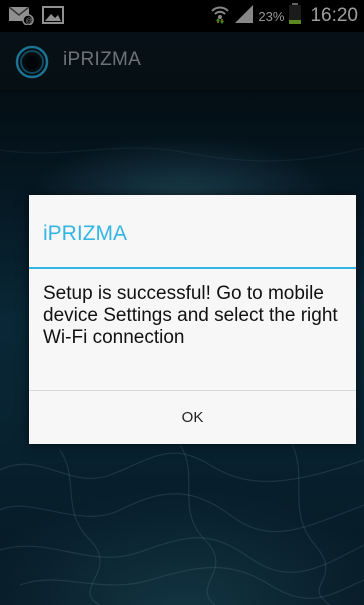  Describe the element at coordinates (192, 268) in the screenshot. I see `dialog-title-divider` at that location.